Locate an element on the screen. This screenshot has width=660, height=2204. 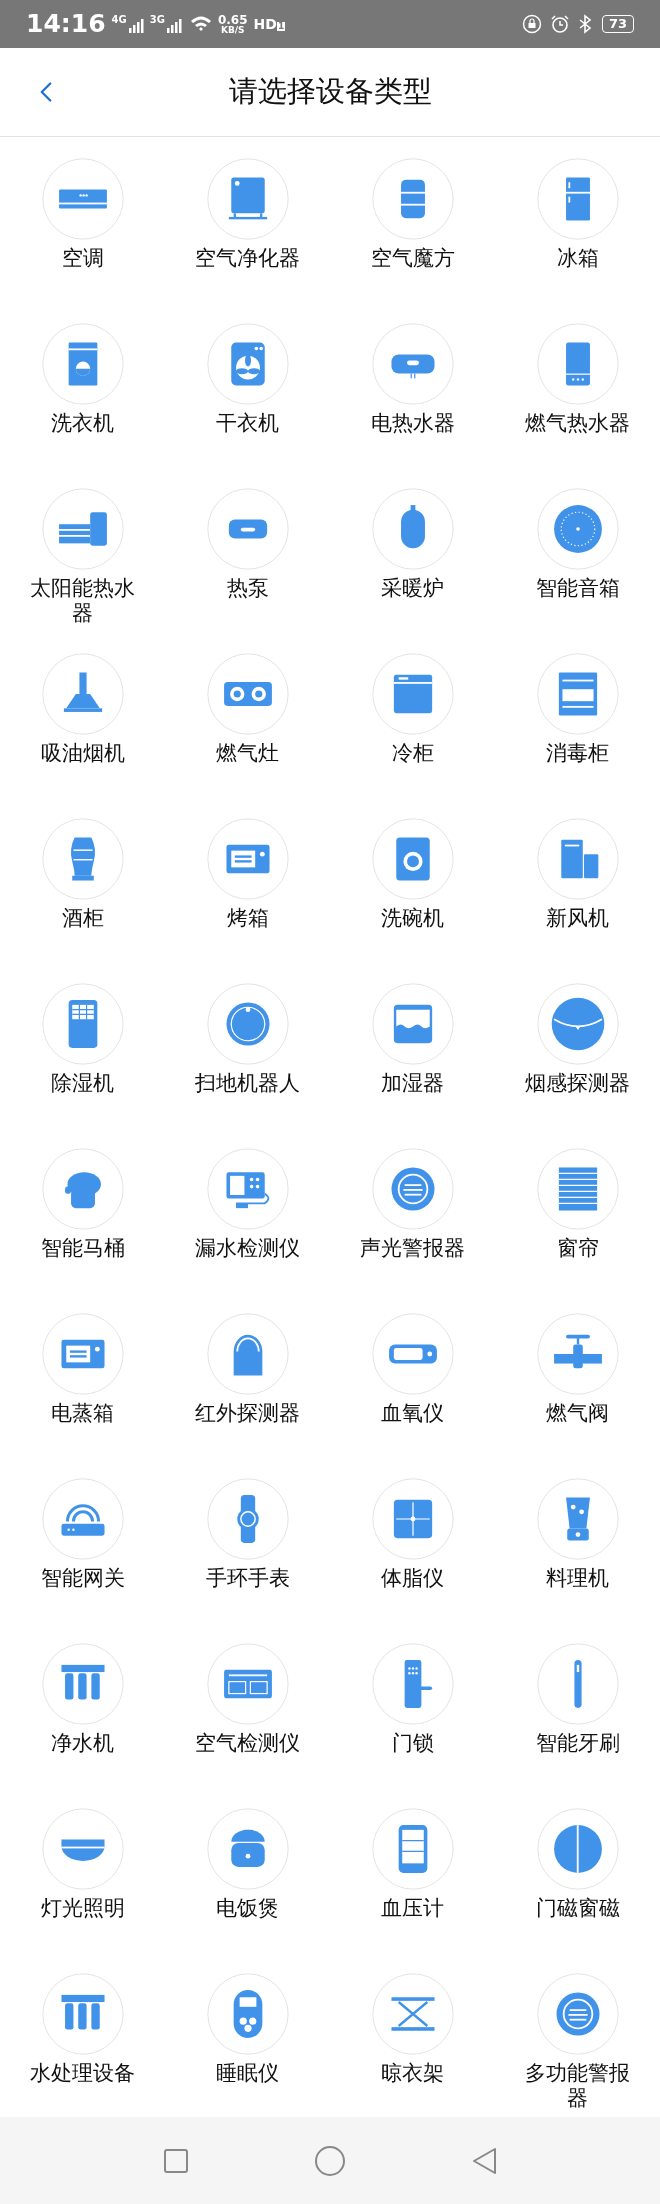
water-heater-icon is located at coordinates (412, 364).